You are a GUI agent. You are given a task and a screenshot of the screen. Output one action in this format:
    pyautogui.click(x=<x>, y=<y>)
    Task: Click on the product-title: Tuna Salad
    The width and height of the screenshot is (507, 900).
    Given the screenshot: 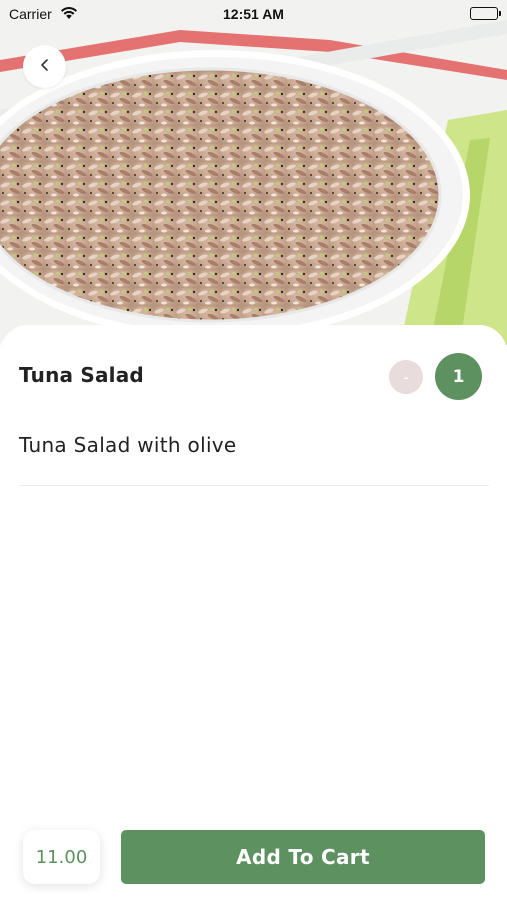 What is the action you would take?
    pyautogui.click(x=81, y=375)
    